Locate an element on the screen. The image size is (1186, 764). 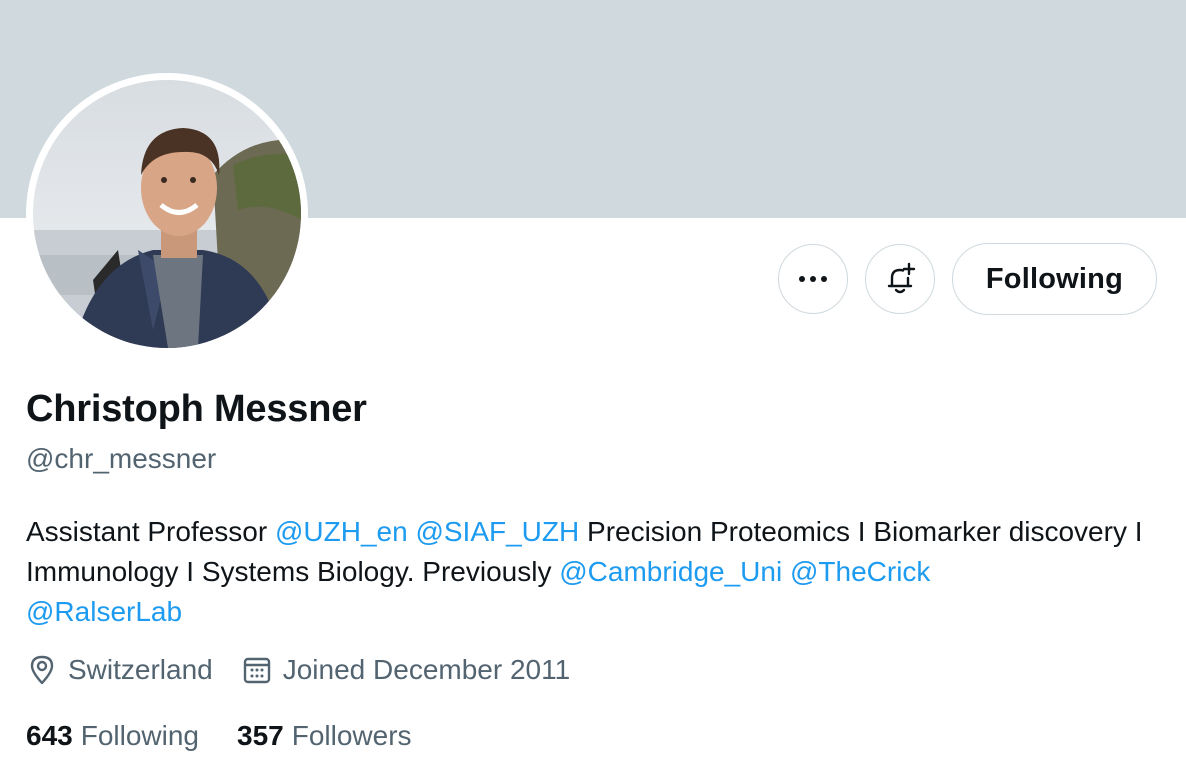
bio-text is located at coordinates (786, 571).